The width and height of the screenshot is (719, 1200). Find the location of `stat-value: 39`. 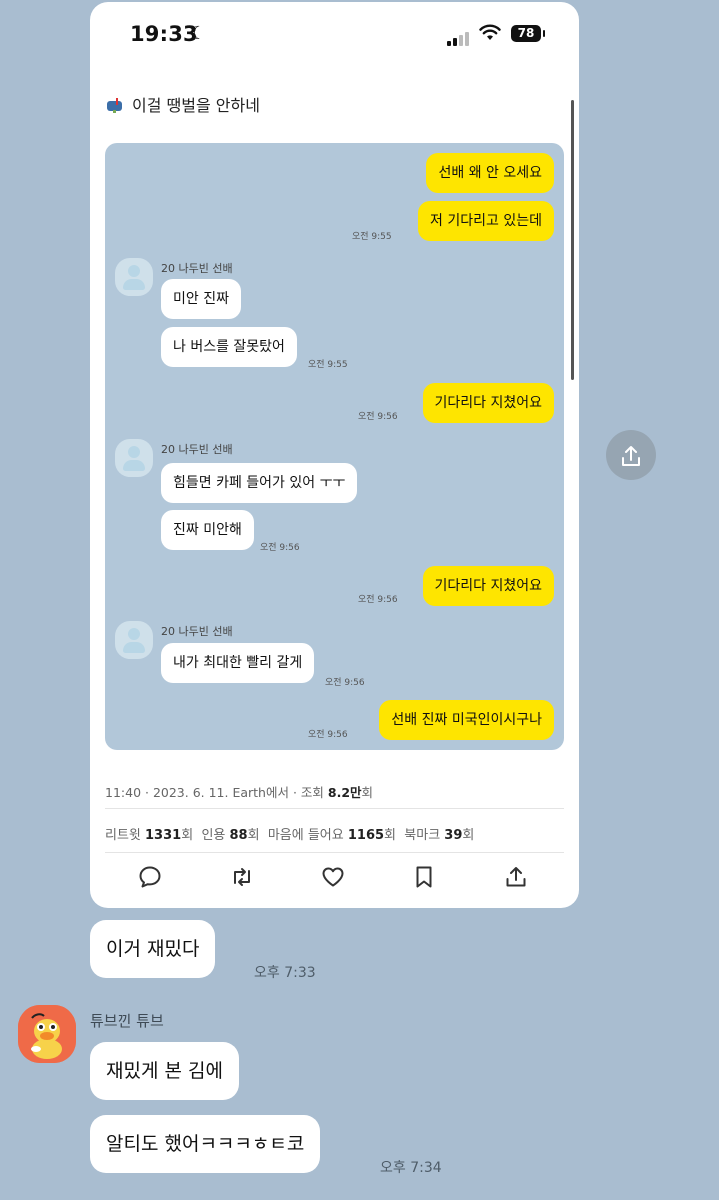

stat-value: 39 is located at coordinates (453, 835).